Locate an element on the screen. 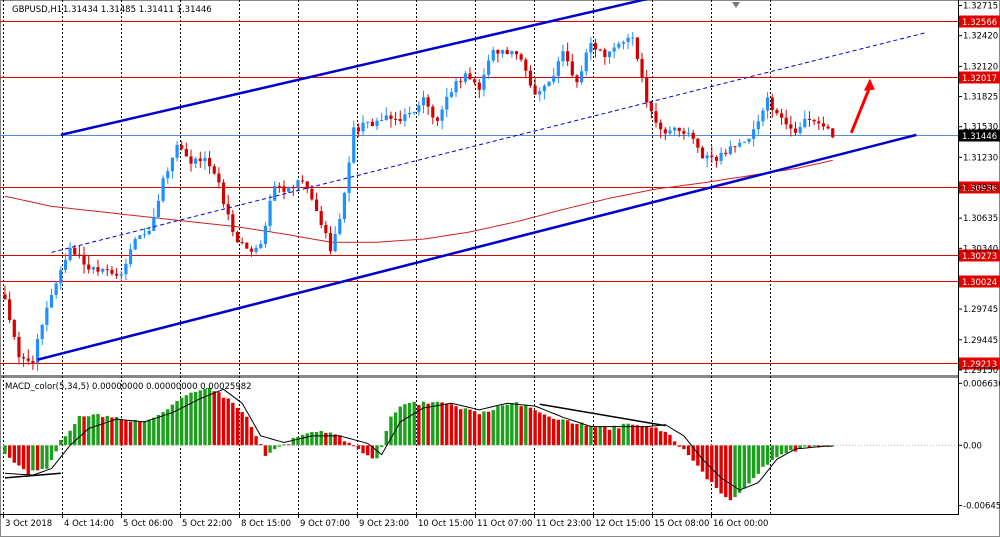  candle is located at coordinates (247, 246).